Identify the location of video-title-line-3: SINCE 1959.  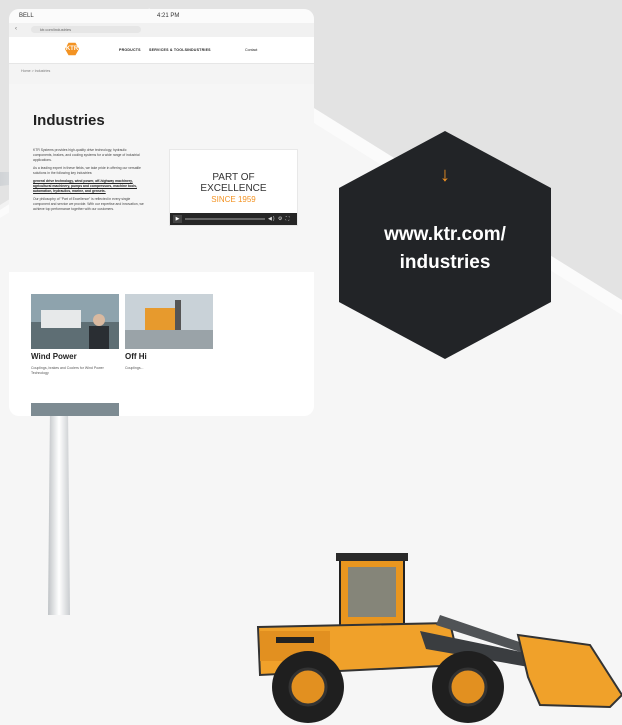
(233, 199).